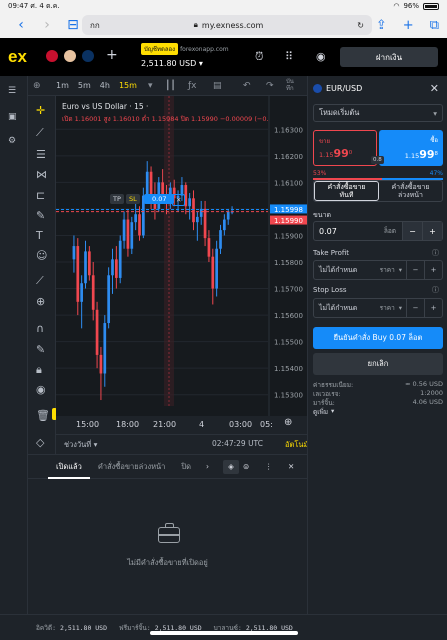 The width and height of the screenshot is (447, 640). Describe the element at coordinates (192, 86) in the screenshot. I see `indicators-icon: ƒx` at that location.